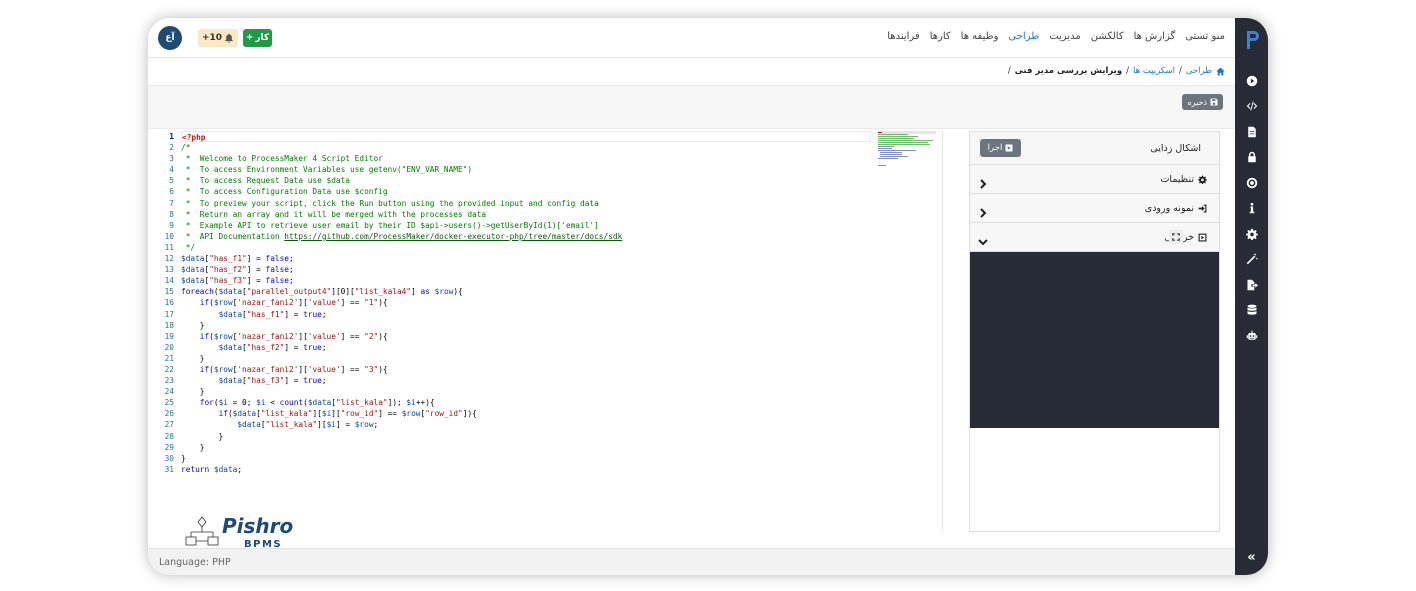  I want to click on sidebar-item-database, so click(1251, 311).